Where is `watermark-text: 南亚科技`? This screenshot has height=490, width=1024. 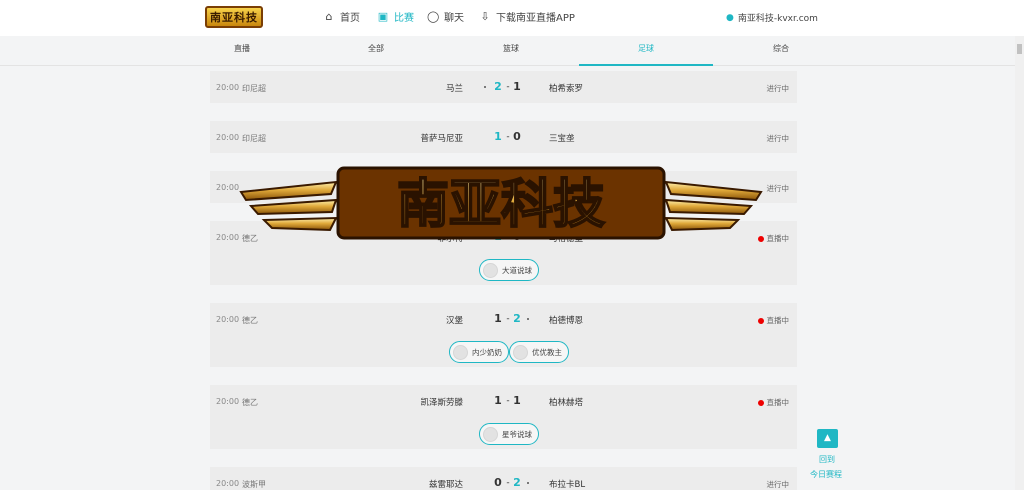 watermark-text: 南亚科技 is located at coordinates (501, 205).